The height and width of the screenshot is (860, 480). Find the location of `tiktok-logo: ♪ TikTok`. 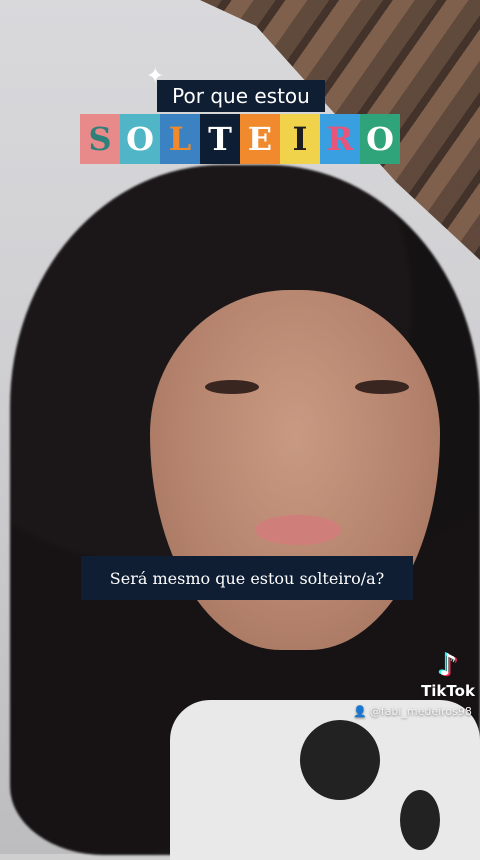

tiktok-logo: ♪ TikTok is located at coordinates (448, 674).